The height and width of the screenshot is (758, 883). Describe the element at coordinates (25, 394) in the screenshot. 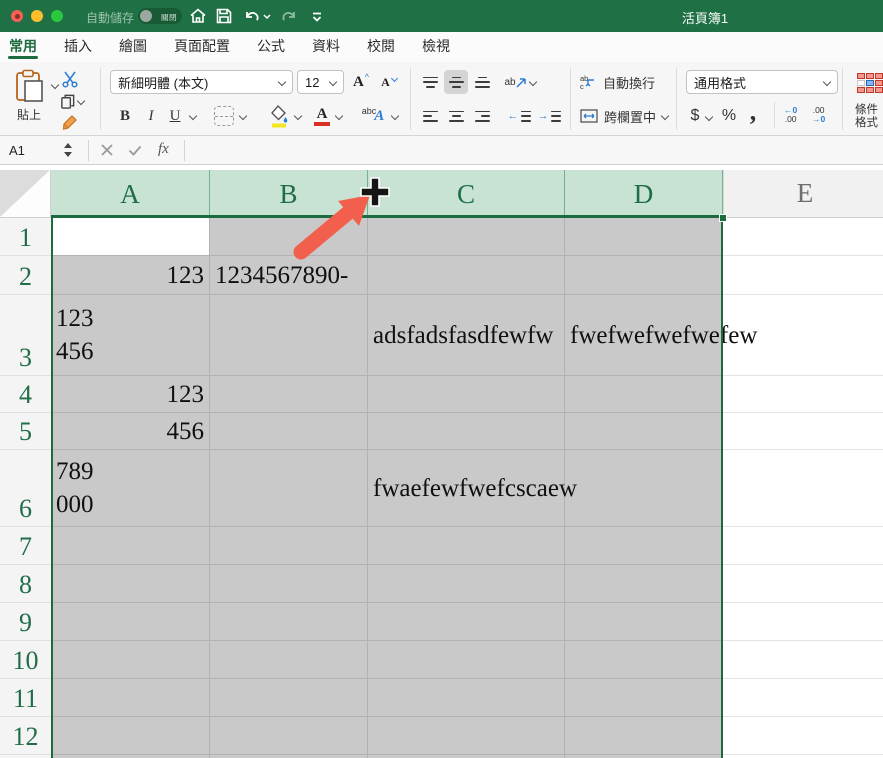

I see `row-header-4: 4` at that location.